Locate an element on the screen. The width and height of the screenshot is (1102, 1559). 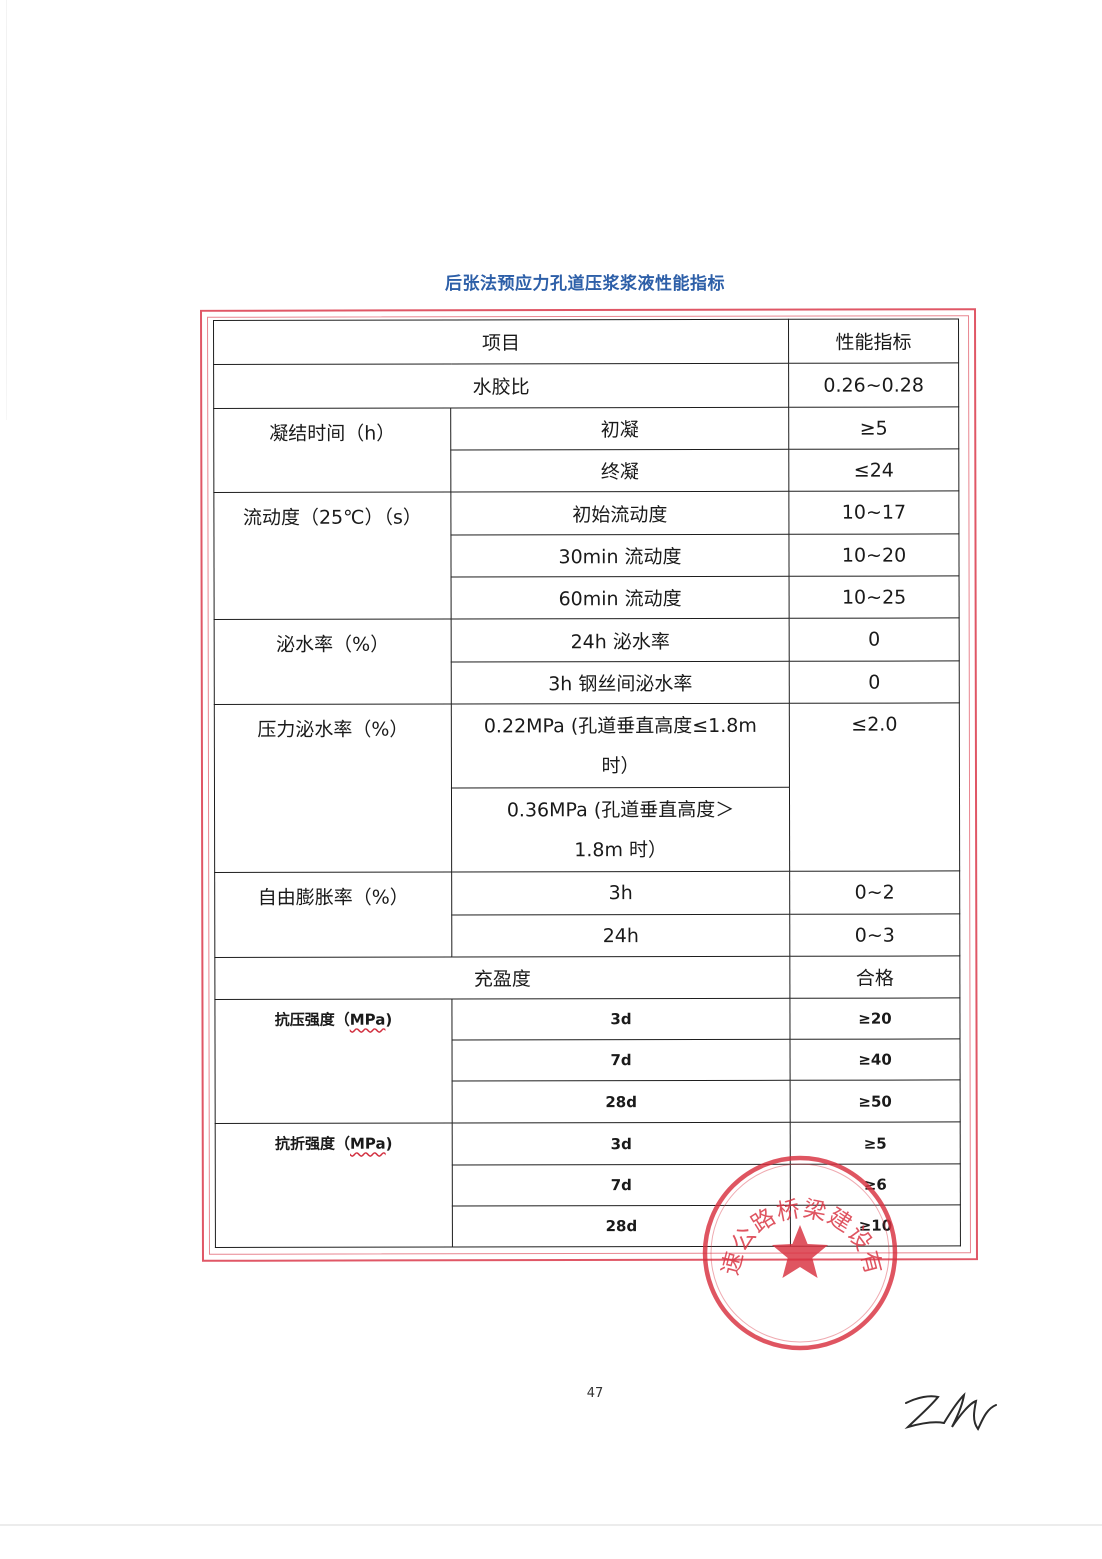
sub-item-line: 1.8m 时） is located at coordinates (621, 849).